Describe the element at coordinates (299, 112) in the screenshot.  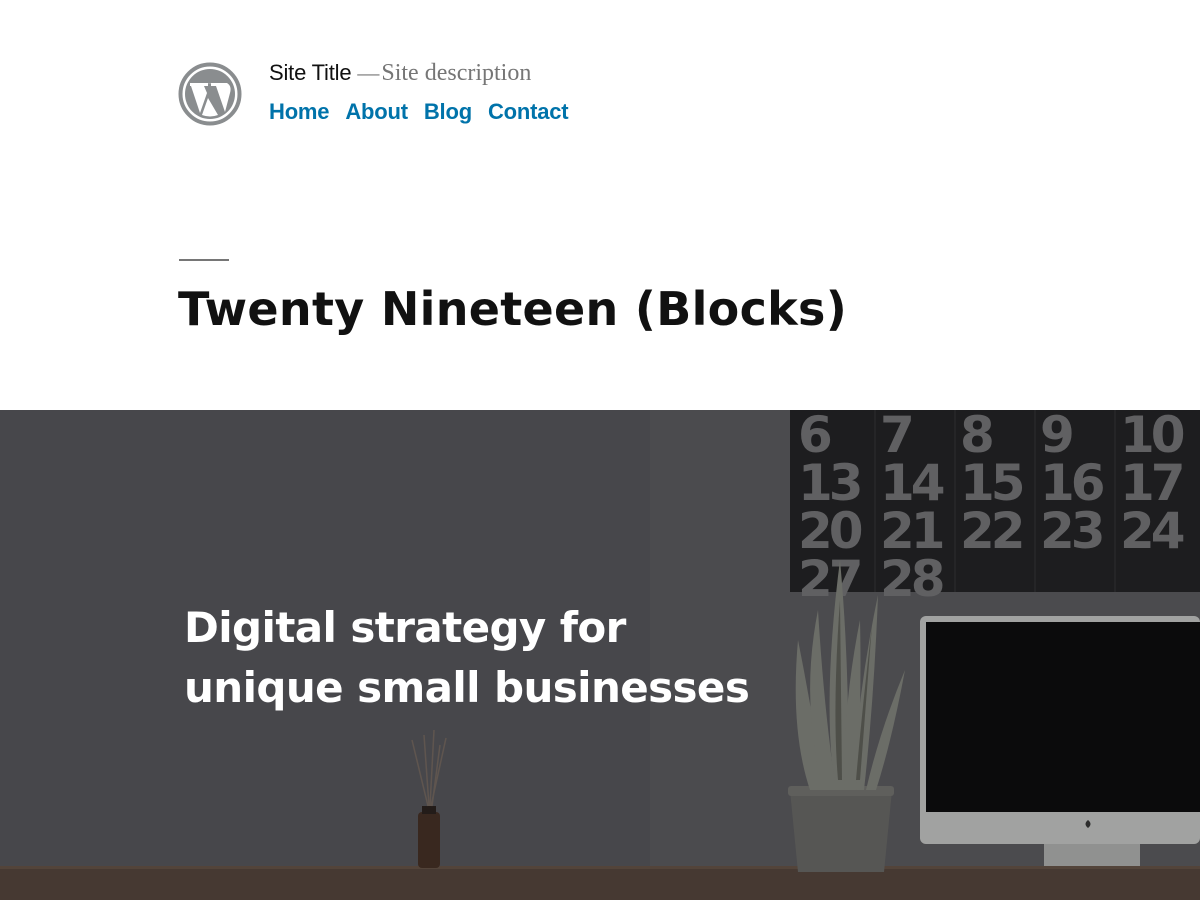
I see `nav-item-home: Home` at that location.